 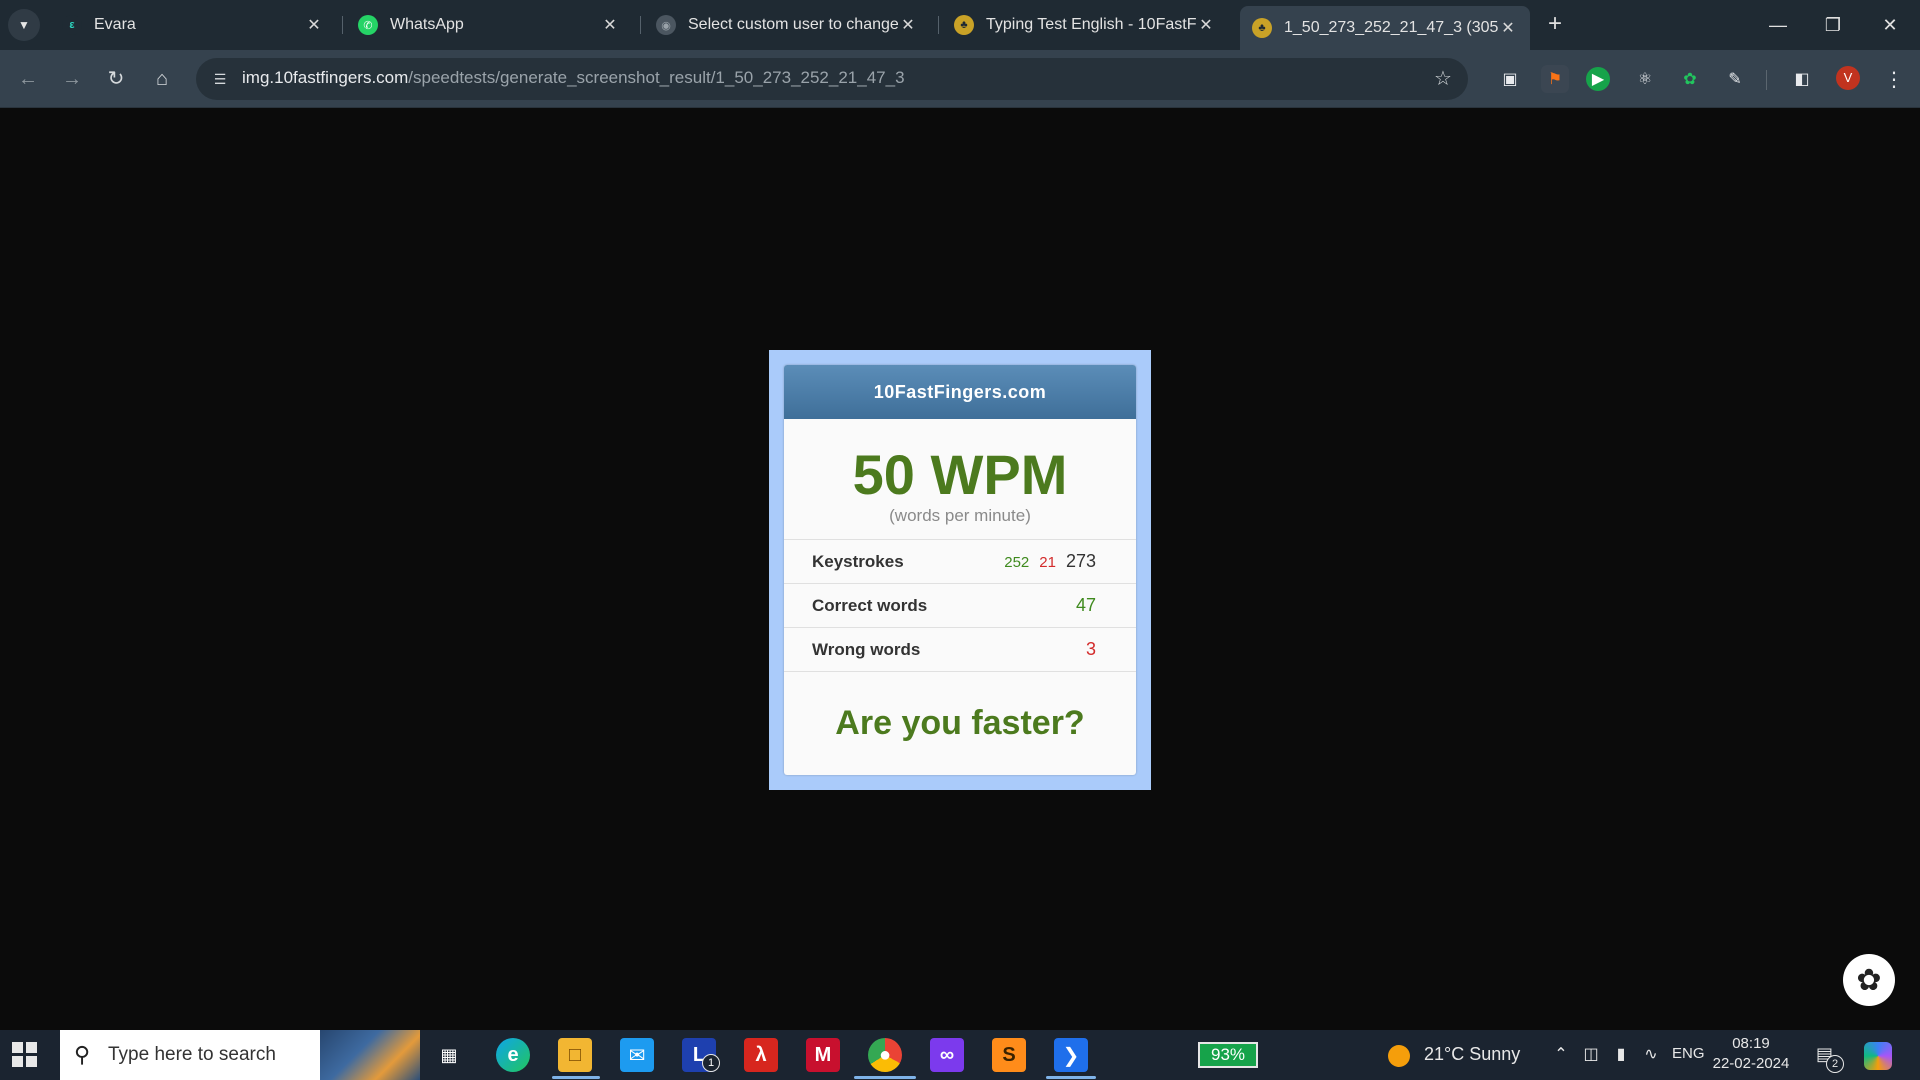 I want to click on tab-title: Typing Test English - 10FastFing, so click(x=1091, y=24).